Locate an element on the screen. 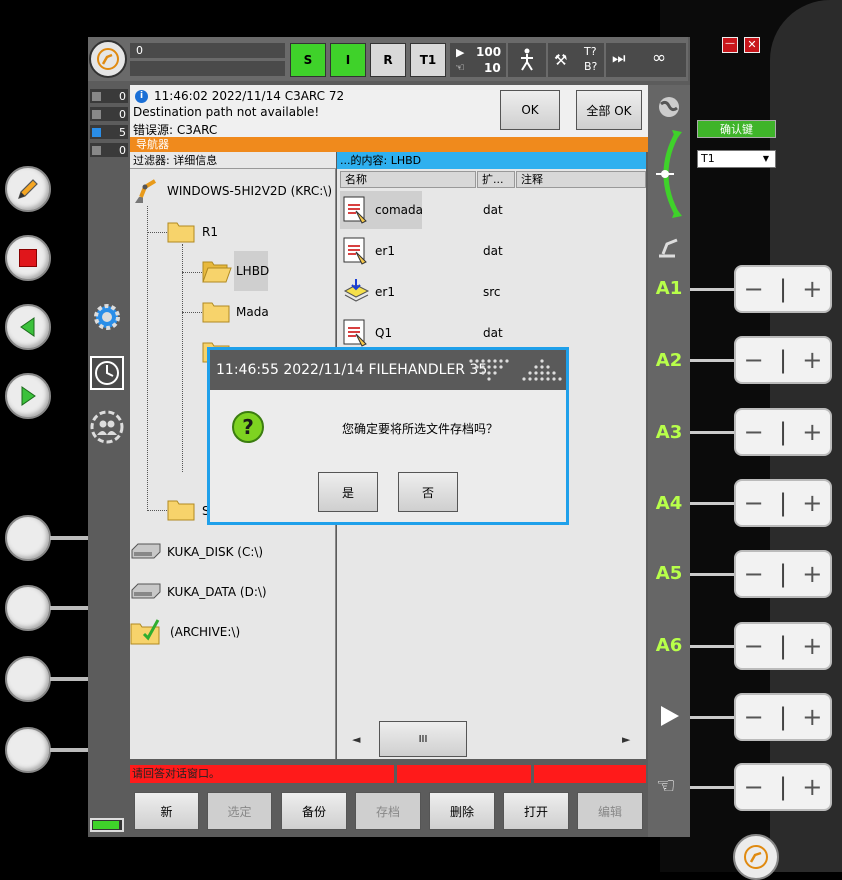 This screenshot has height=880, width=842. stop-button is located at coordinates (28, 258).